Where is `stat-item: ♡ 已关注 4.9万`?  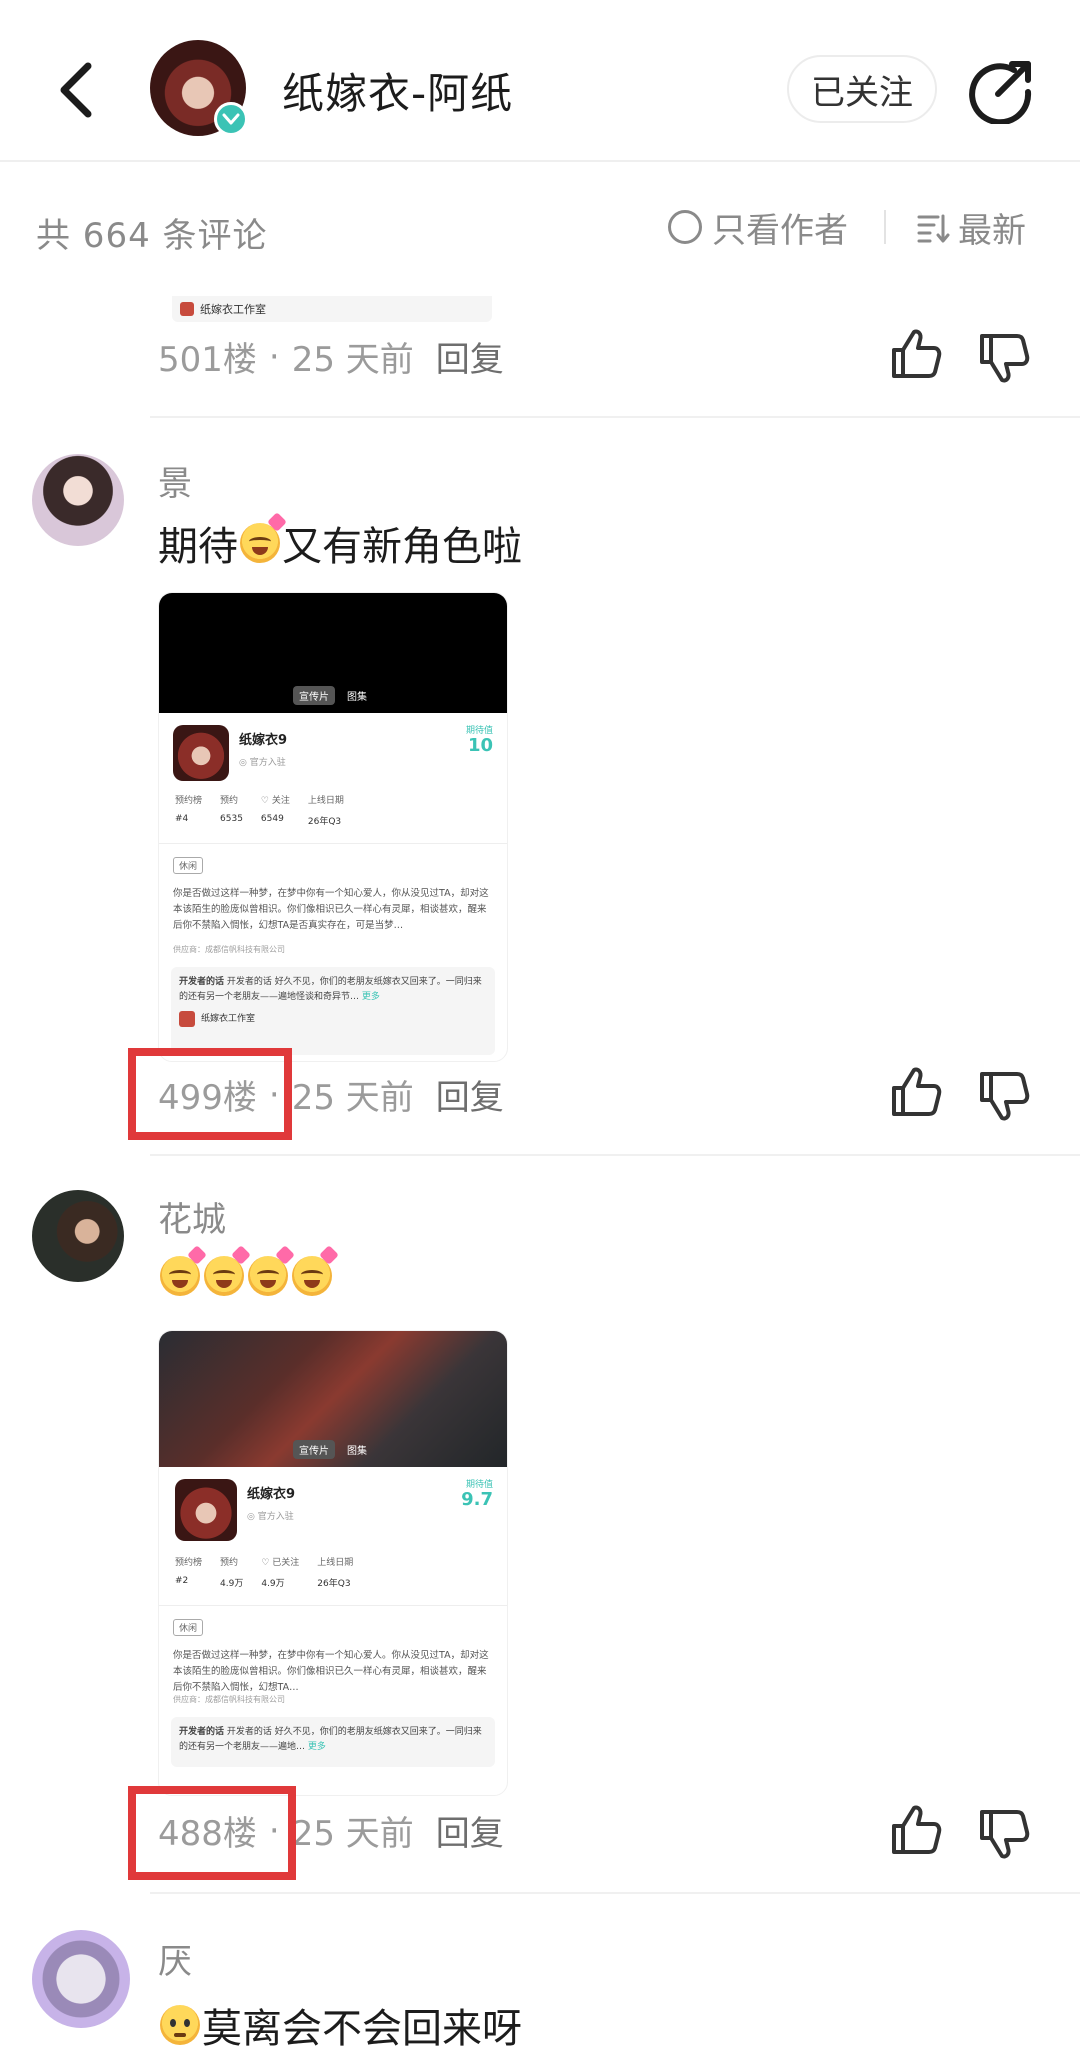
stat-item: ♡ 已关注 4.9万 is located at coordinates (280, 1573).